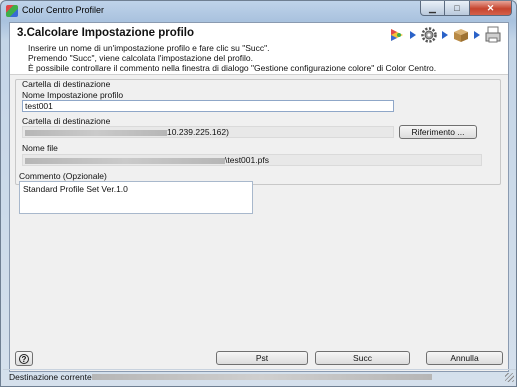 The height and width of the screenshot is (387, 517). I want to click on destination-folder-value: 10.239.225.162), so click(198, 132).